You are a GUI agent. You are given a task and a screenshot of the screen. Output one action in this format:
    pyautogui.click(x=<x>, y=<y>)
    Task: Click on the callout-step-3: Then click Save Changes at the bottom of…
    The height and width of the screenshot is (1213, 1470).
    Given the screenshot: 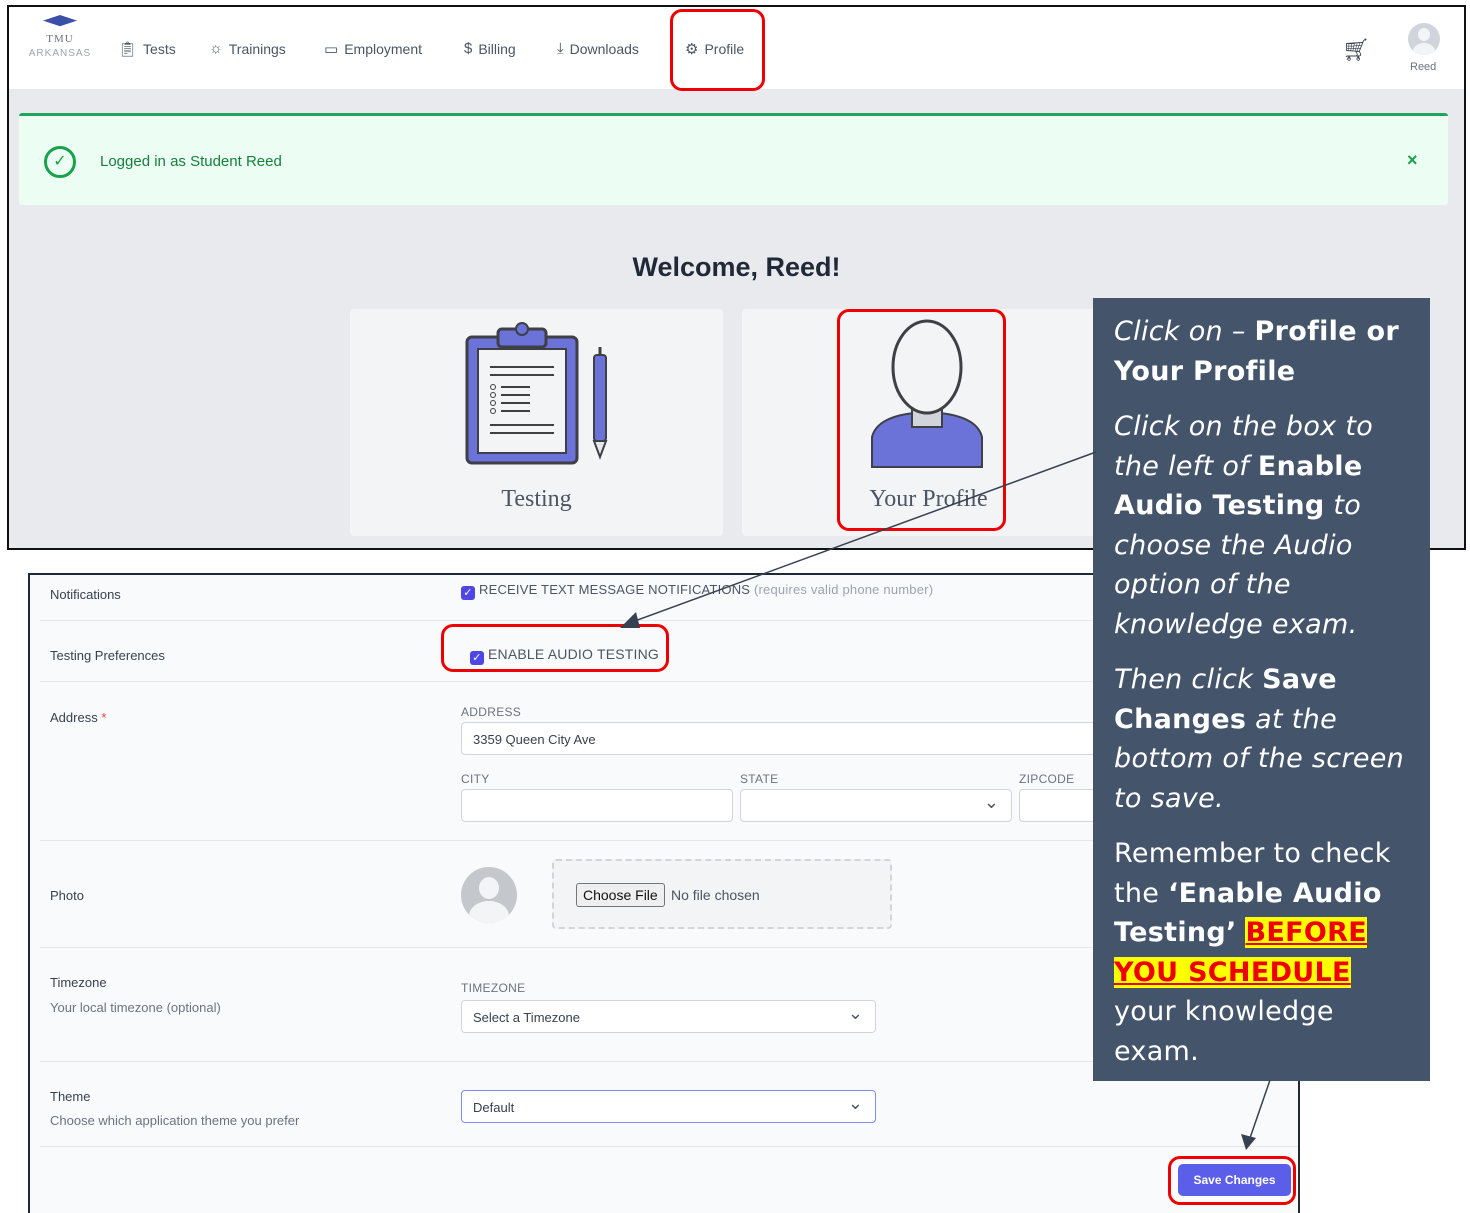 What is the action you would take?
    pyautogui.click(x=1263, y=739)
    